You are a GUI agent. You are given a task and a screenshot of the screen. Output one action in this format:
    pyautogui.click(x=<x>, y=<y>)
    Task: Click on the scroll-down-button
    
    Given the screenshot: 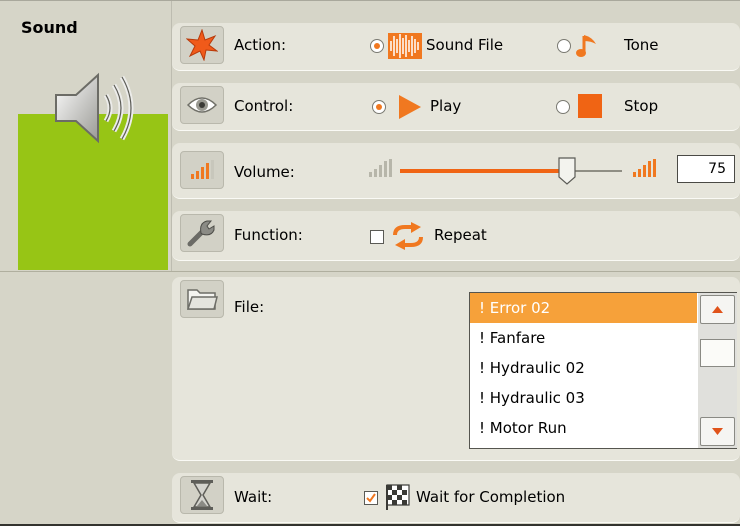 What is the action you would take?
    pyautogui.click(x=717, y=431)
    